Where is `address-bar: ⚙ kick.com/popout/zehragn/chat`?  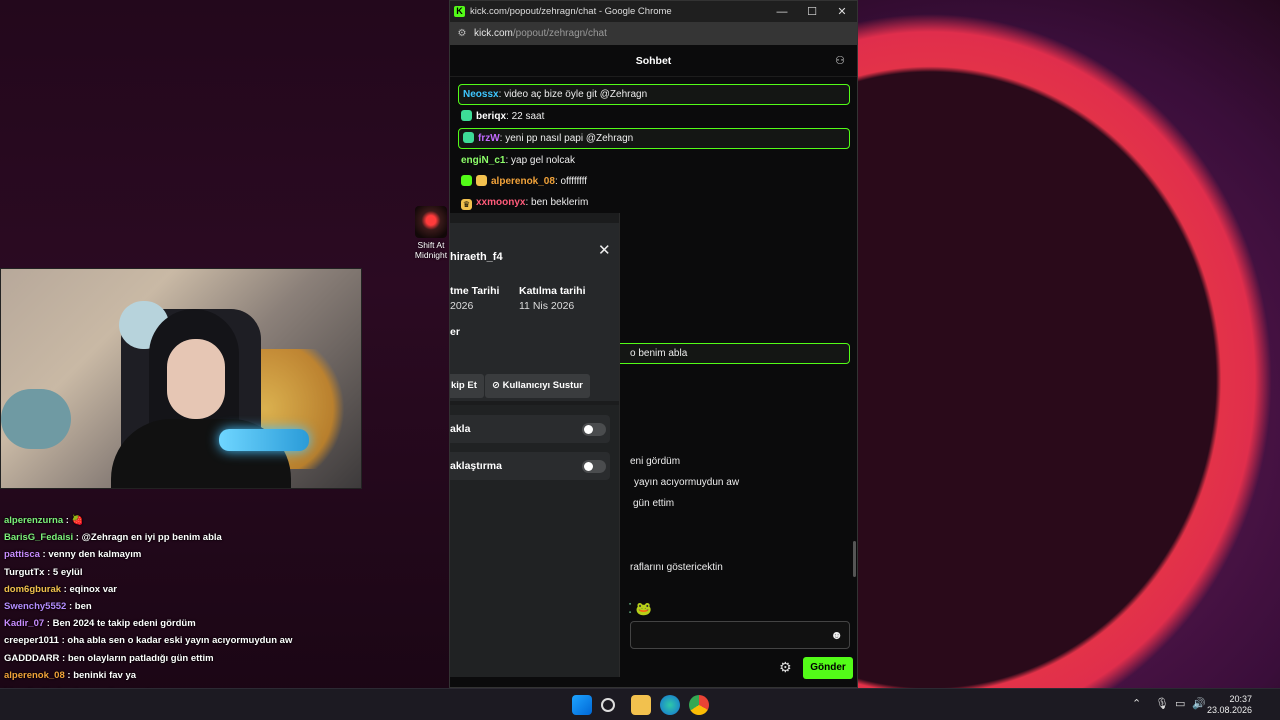 address-bar: ⚙ kick.com/popout/zehragn/chat is located at coordinates (653, 33).